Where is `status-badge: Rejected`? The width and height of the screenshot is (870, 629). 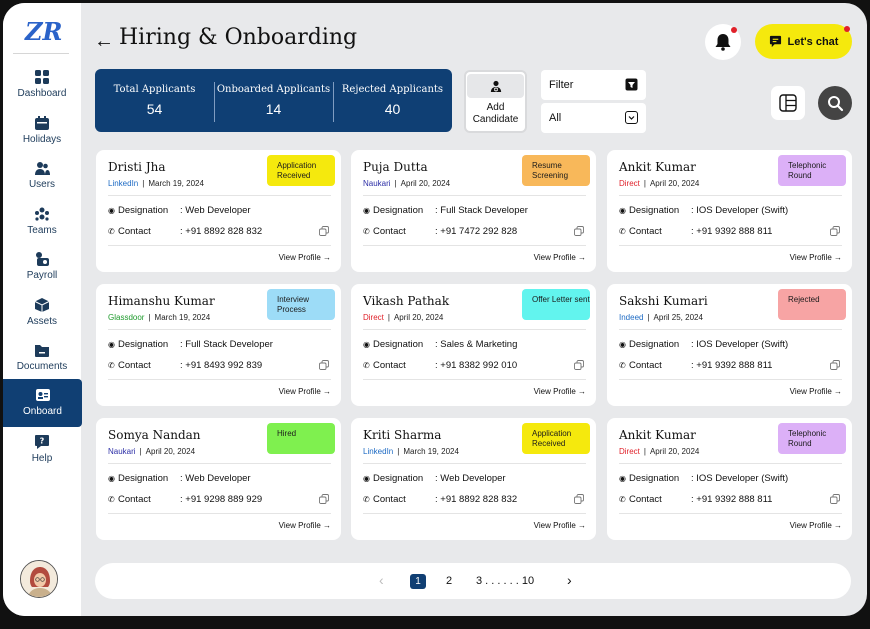 status-badge: Rejected is located at coordinates (812, 304).